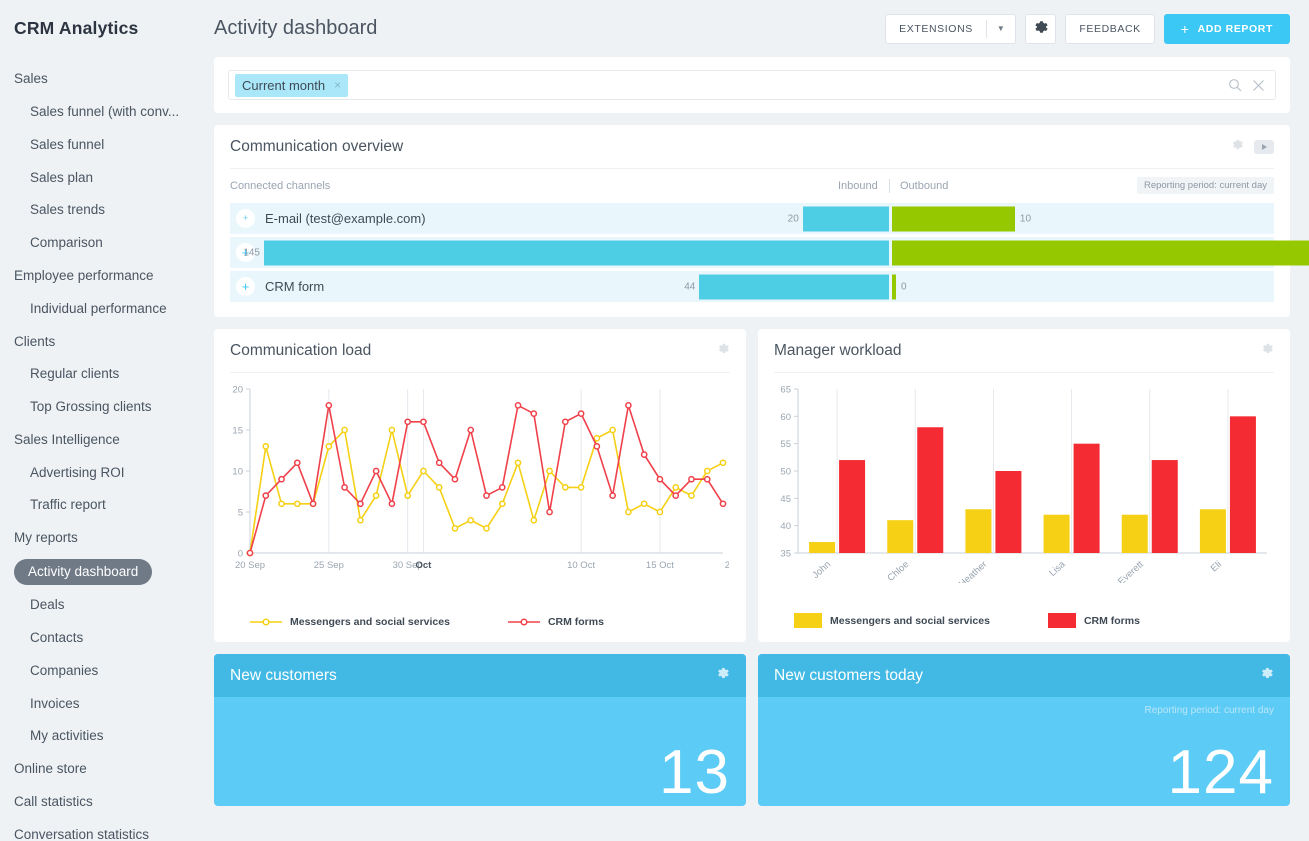 Image resolution: width=1309 pixels, height=841 pixels. I want to click on search-icon, so click(1235, 85).